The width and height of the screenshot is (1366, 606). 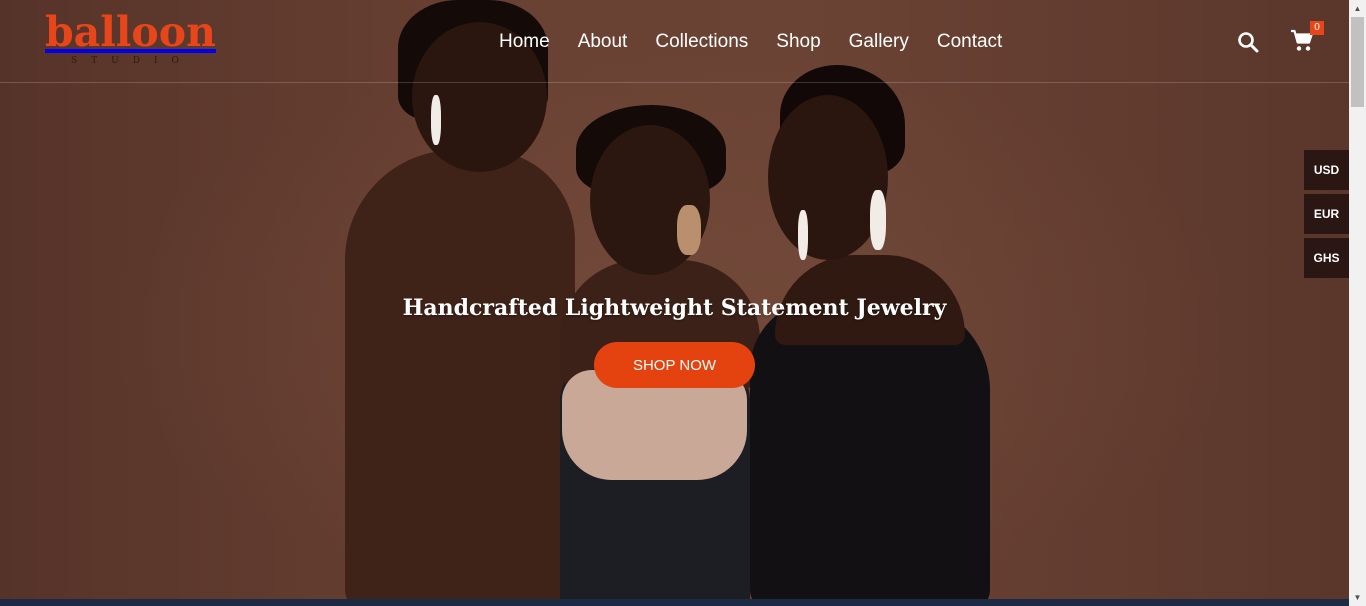 I want to click on currency-eur: EUR, so click(x=1326, y=214).